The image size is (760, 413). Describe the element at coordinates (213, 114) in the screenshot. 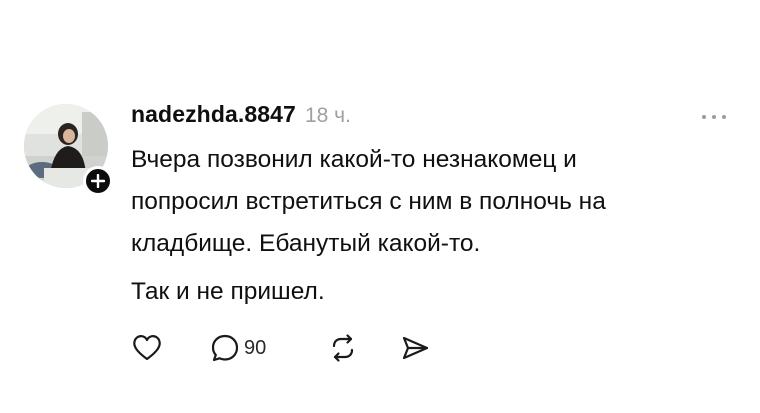

I see `username: nadezhda.8847` at that location.